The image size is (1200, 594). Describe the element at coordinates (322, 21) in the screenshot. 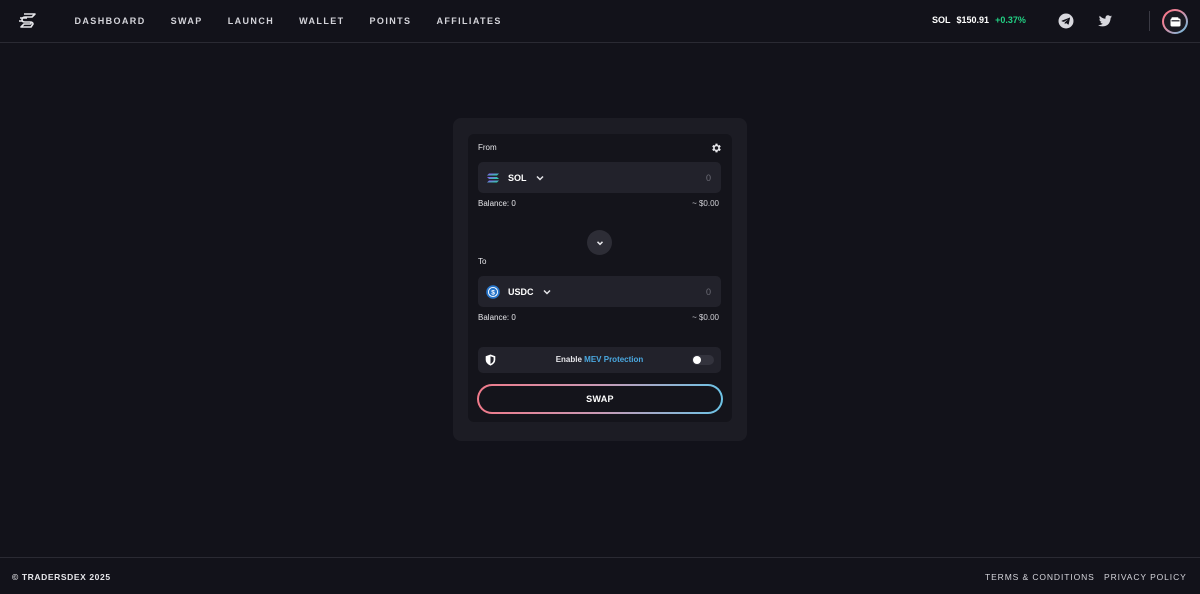

I see `nav-wallet: WALLET` at that location.